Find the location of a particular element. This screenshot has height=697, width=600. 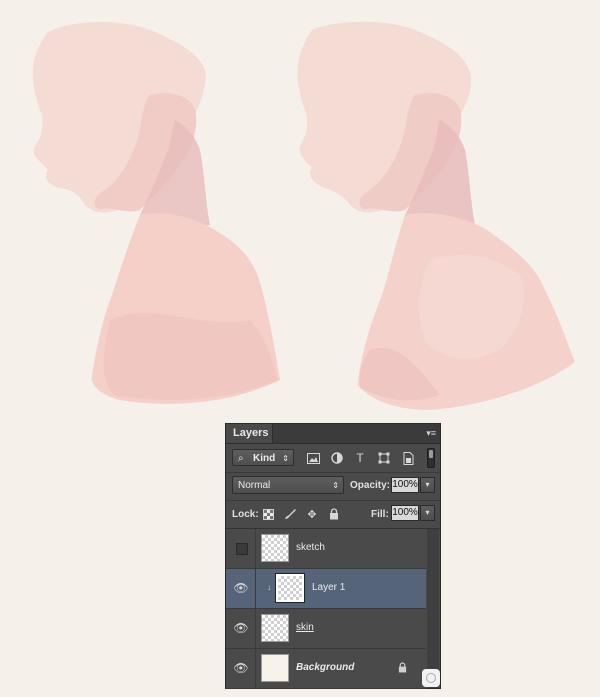

lock-label: Lock: is located at coordinates (245, 514).